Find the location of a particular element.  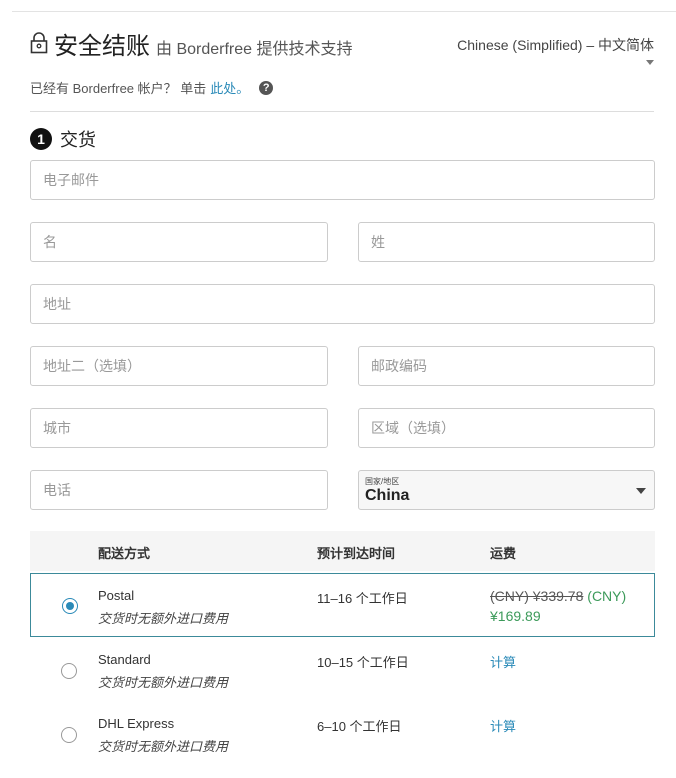

shipping-table-header: 配送方式 预计到达时间 运费 is located at coordinates (342, 551).